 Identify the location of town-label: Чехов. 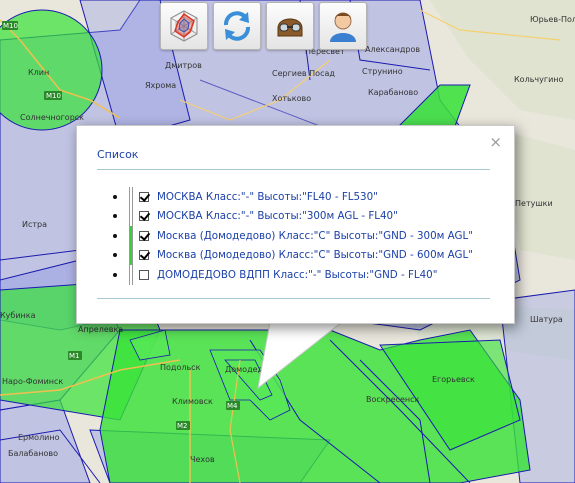
(202, 459).